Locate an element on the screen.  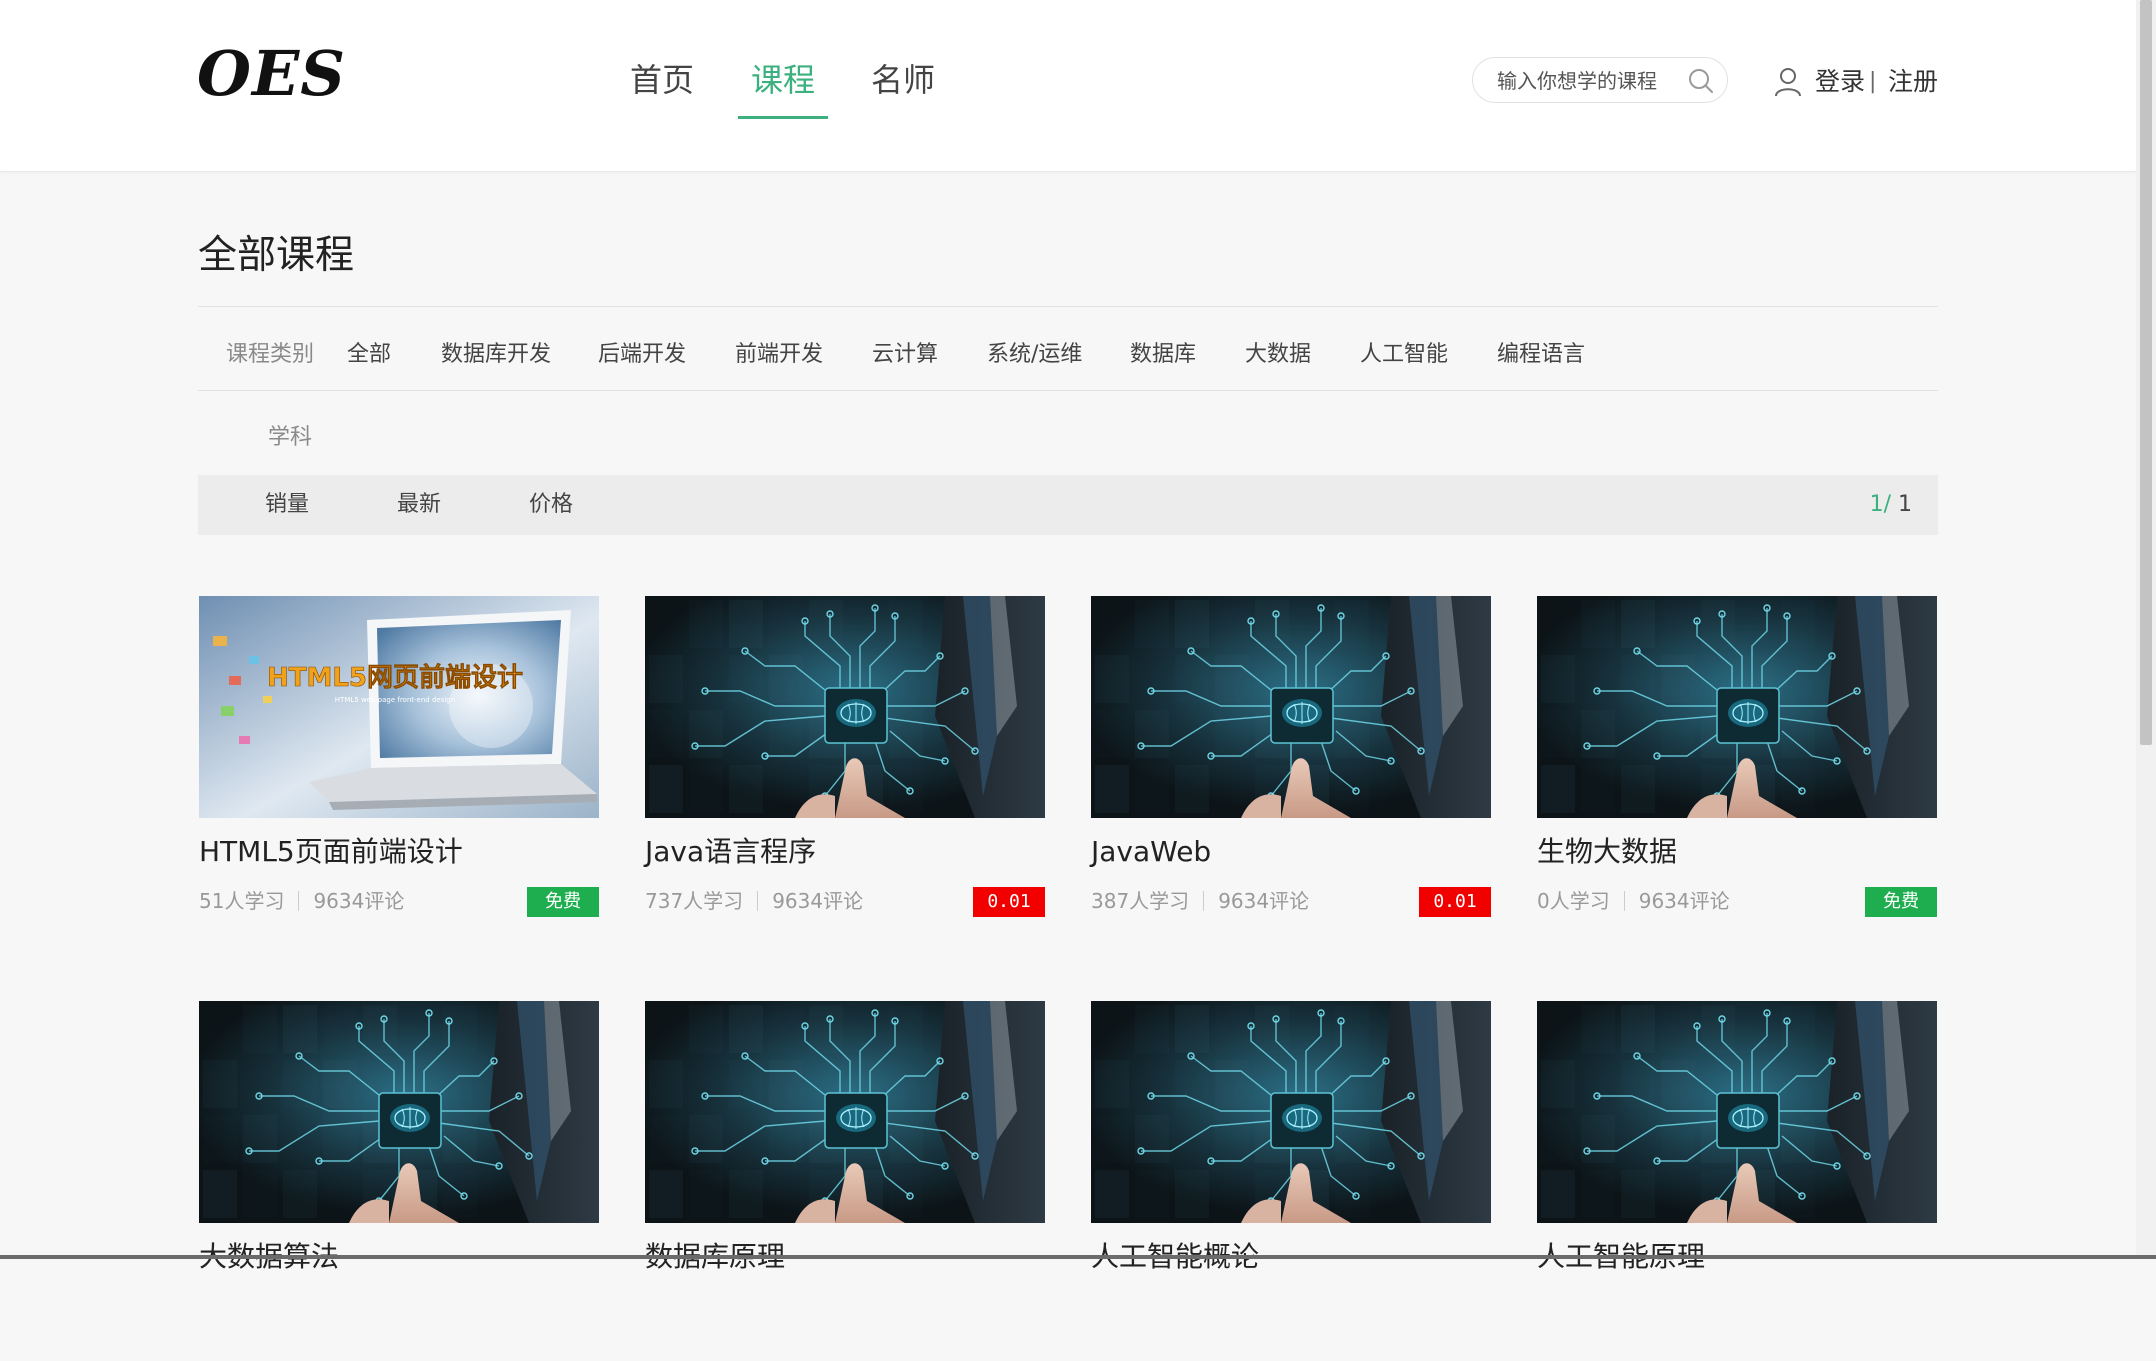
page-indicator: 1/ 1 is located at coordinates (1891, 505).